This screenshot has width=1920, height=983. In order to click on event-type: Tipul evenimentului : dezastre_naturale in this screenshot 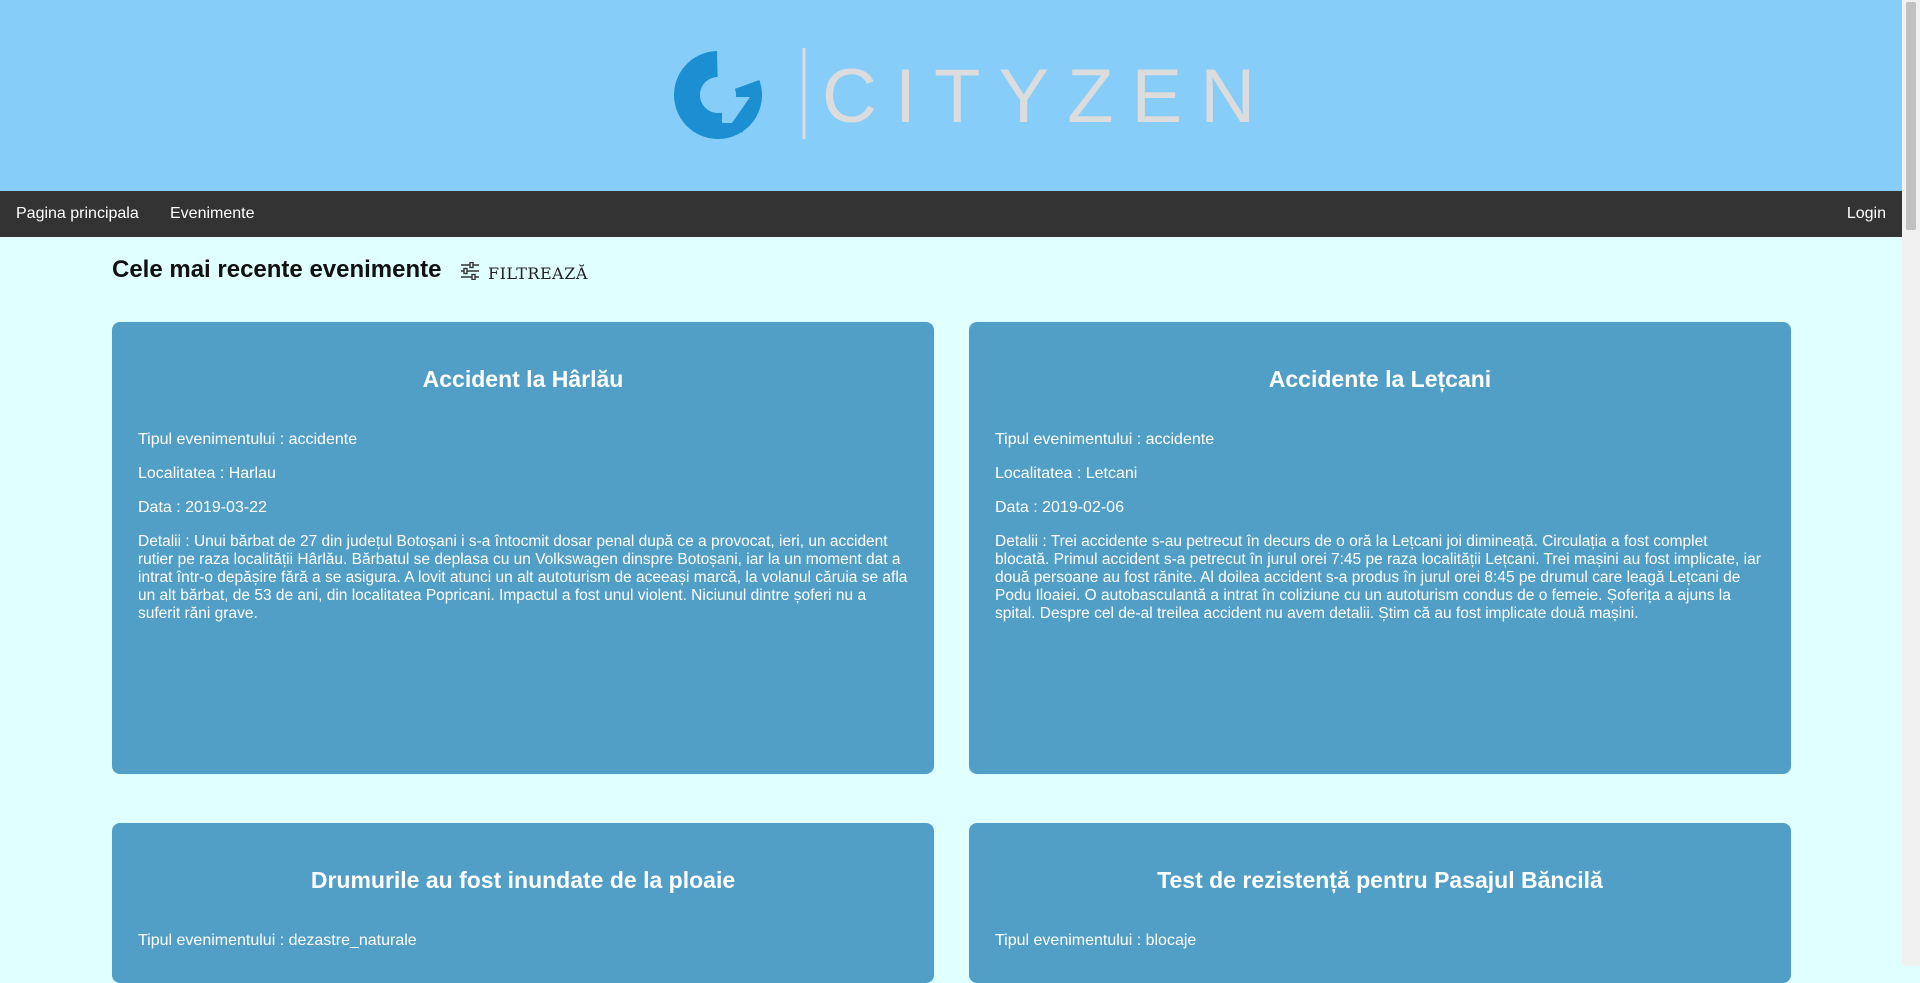, I will do `click(277, 940)`.